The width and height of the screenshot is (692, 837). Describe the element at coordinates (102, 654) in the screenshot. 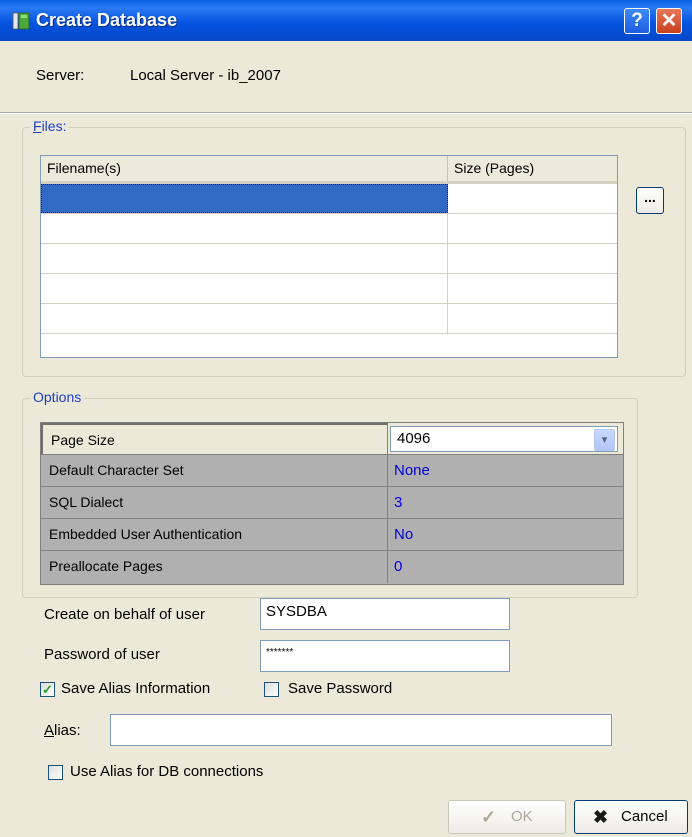

I see `password-label: Password of user` at that location.